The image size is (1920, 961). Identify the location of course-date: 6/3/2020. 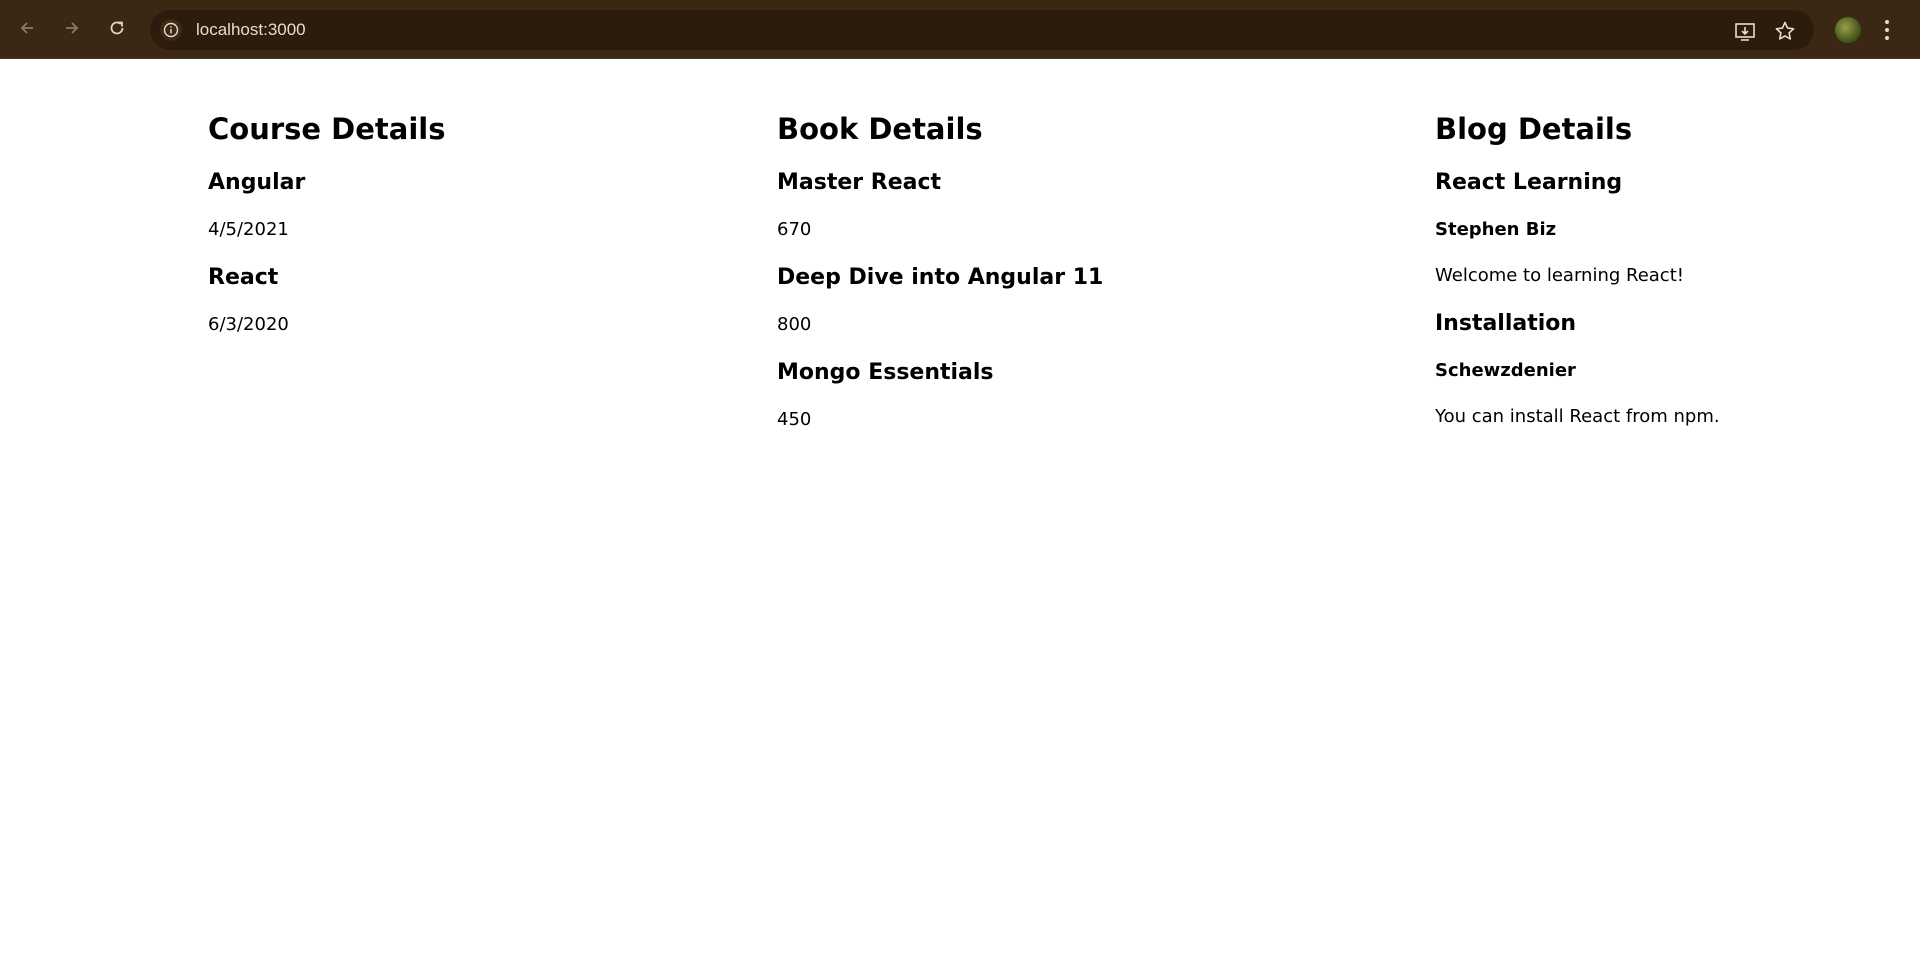
(248, 324).